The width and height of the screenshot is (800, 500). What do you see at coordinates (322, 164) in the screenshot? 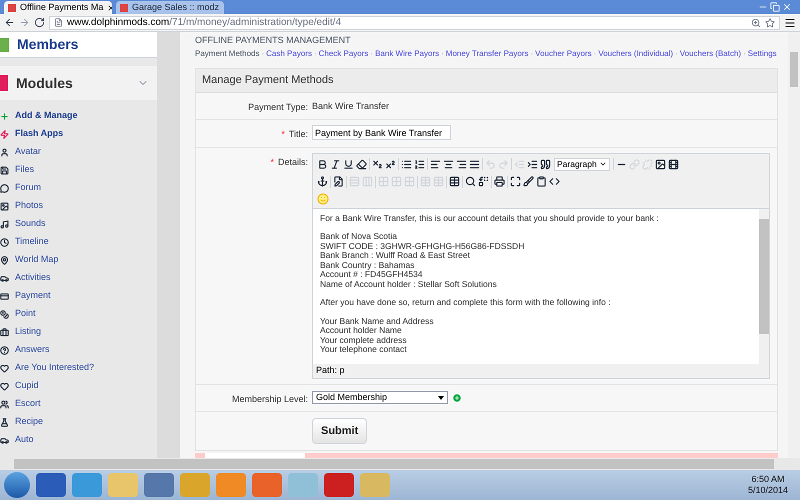
I see `bold-icon` at bounding box center [322, 164].